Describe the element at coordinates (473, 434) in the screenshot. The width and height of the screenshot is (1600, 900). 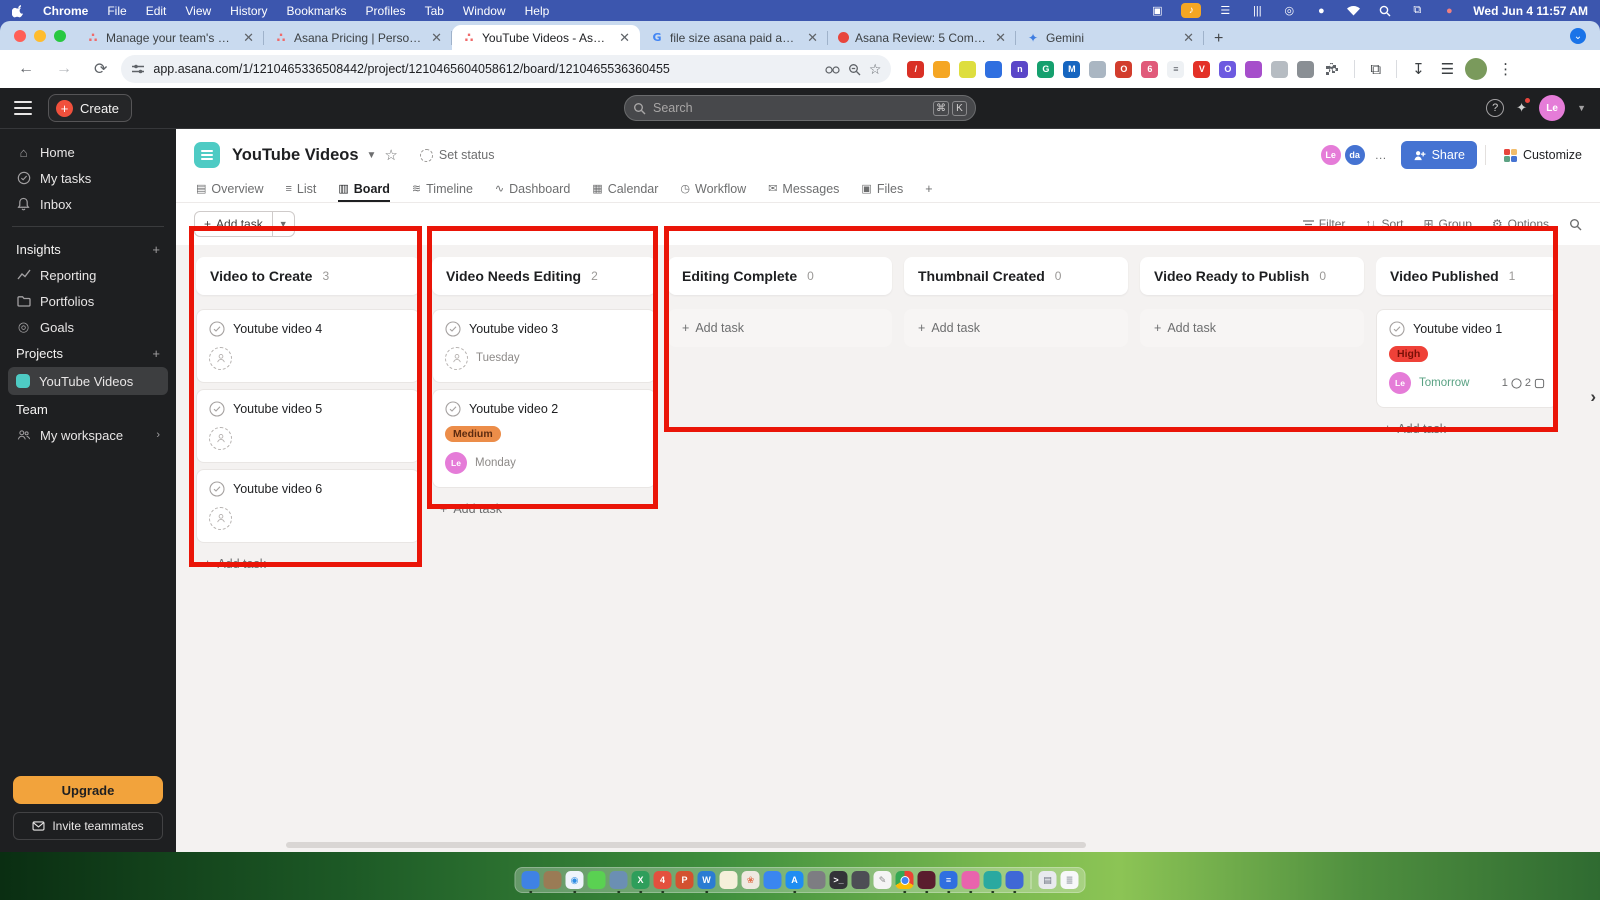
I see `priority-tag-medium: Medium` at that location.